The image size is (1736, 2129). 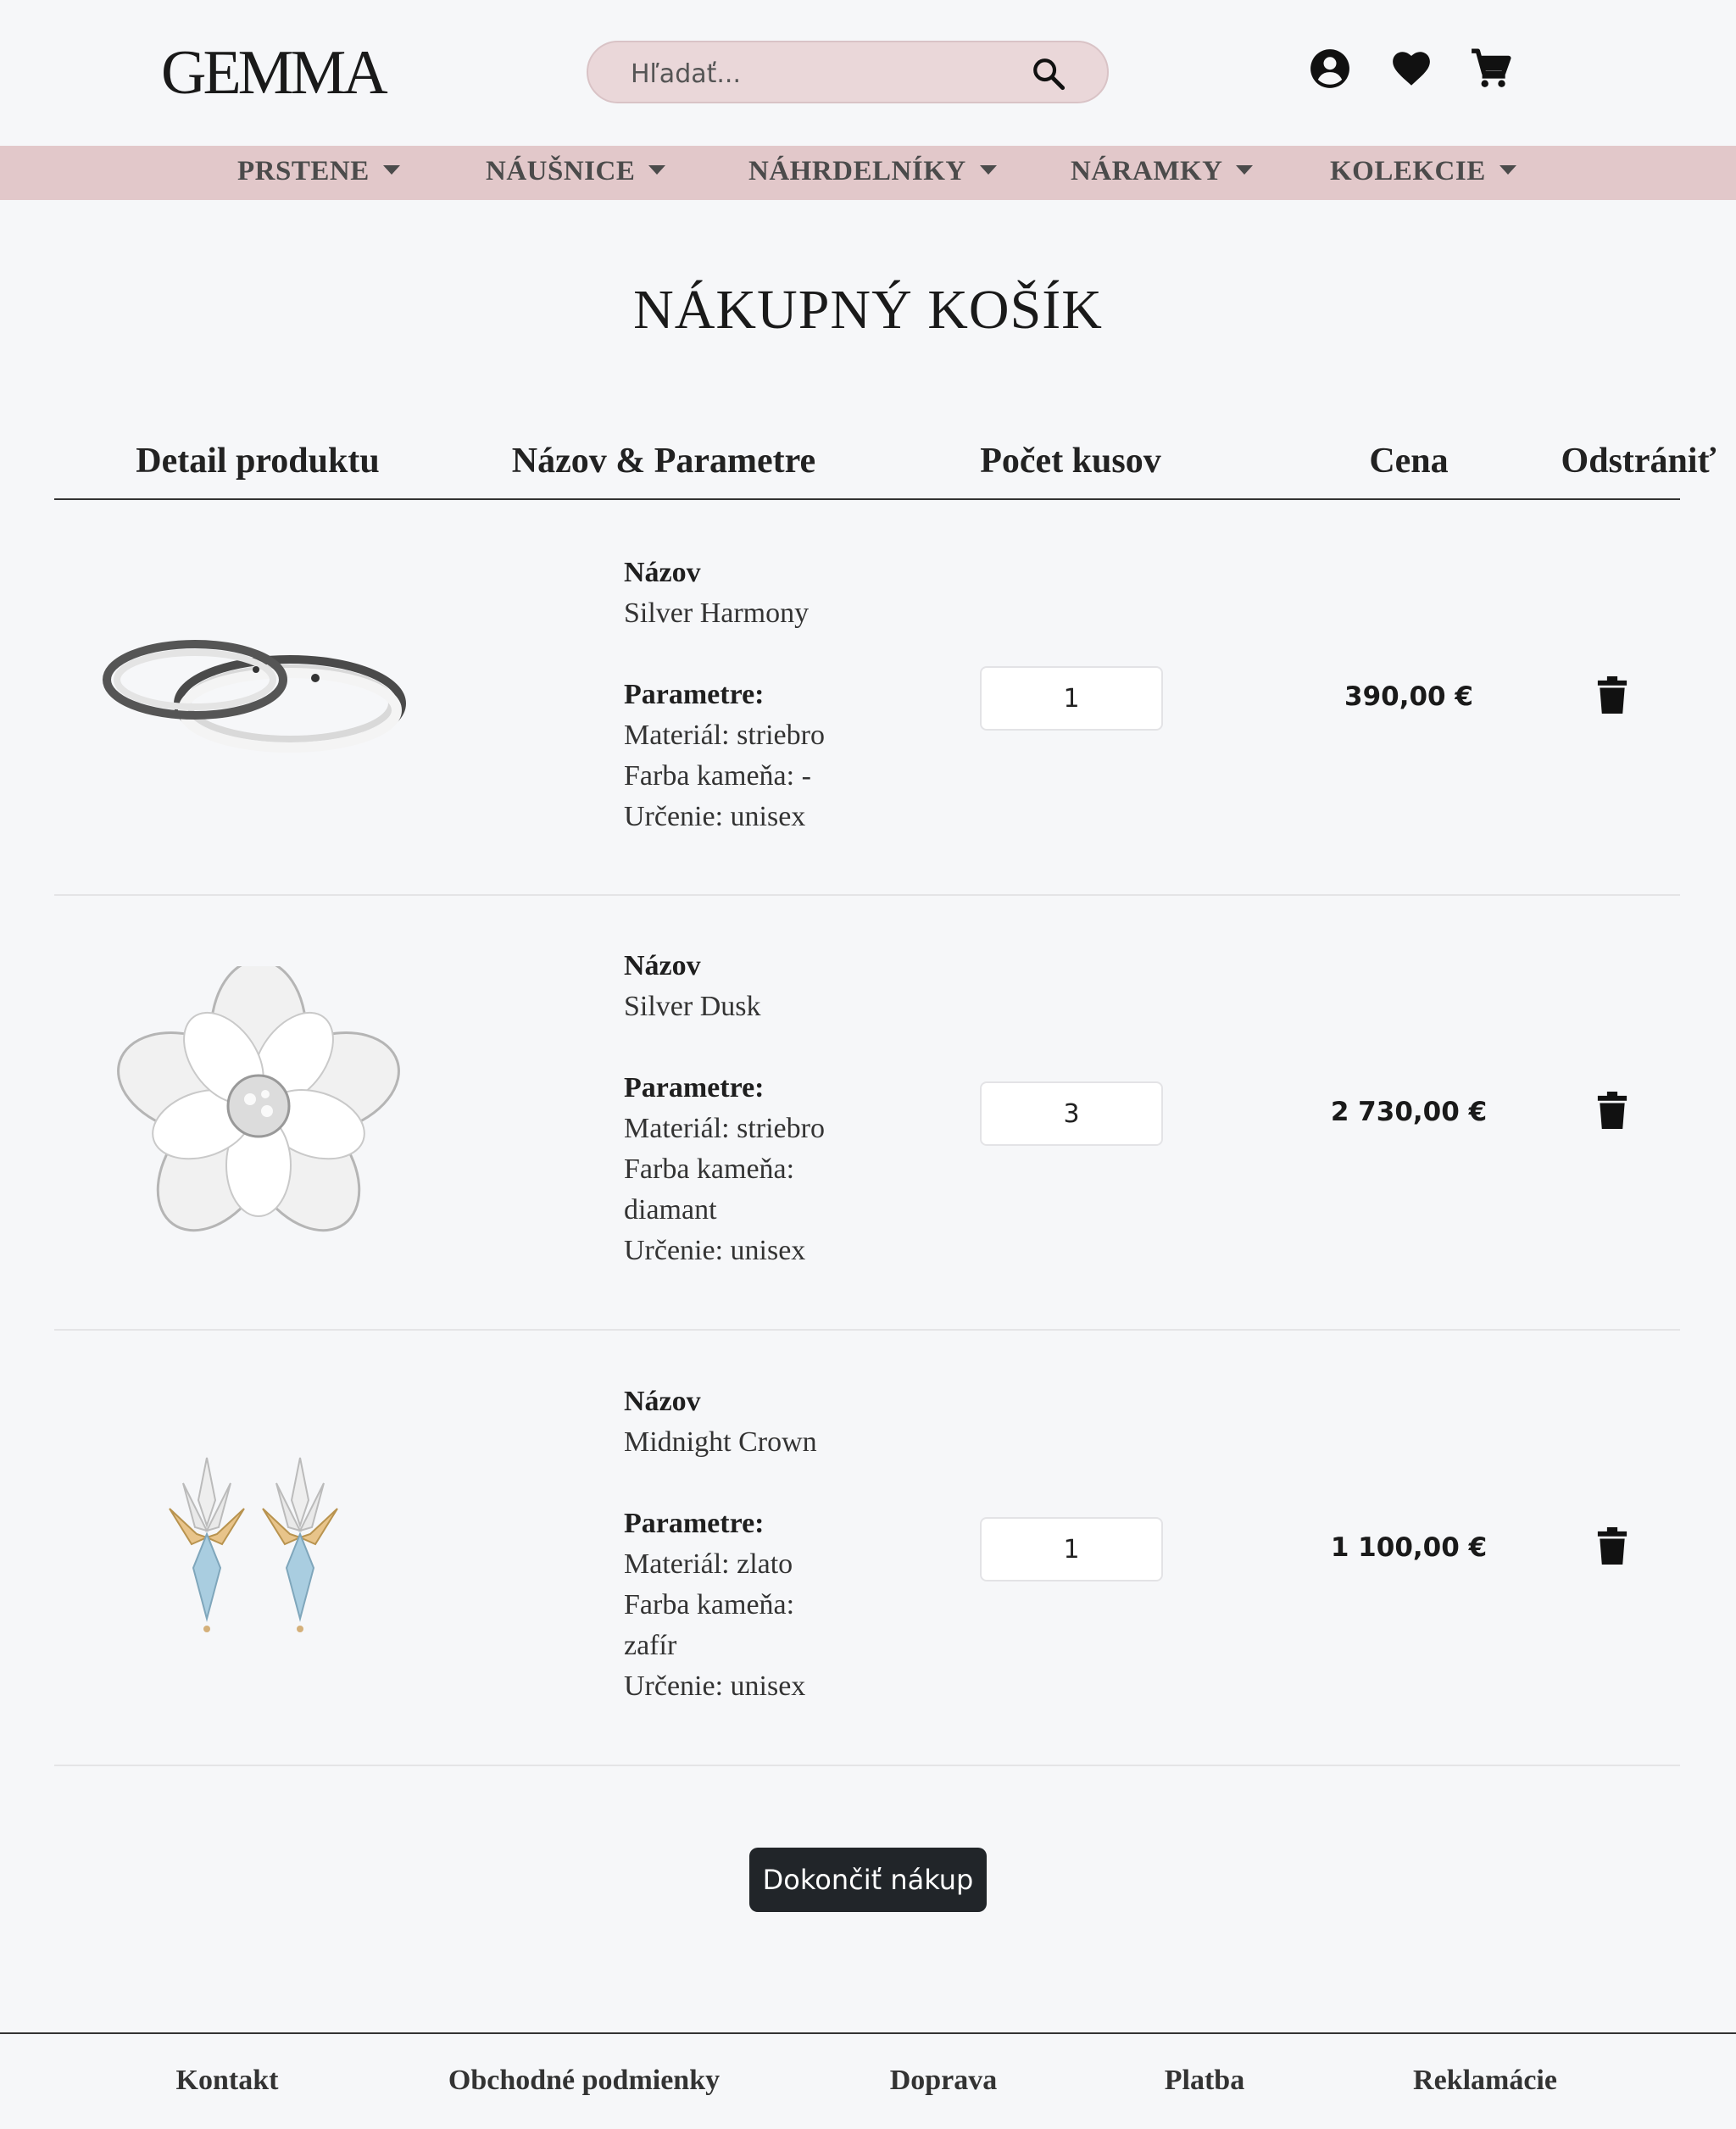 I want to click on search-bar, so click(x=848, y=72).